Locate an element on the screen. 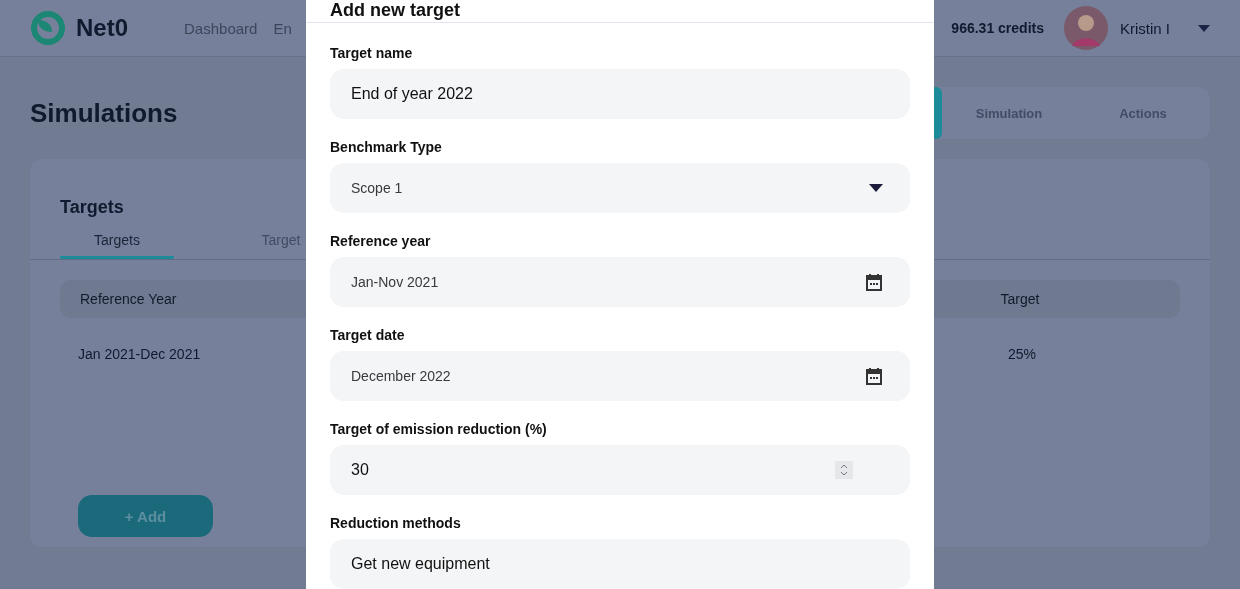 This screenshot has width=1240, height=589. input-field: Get new equipment is located at coordinates (620, 564).